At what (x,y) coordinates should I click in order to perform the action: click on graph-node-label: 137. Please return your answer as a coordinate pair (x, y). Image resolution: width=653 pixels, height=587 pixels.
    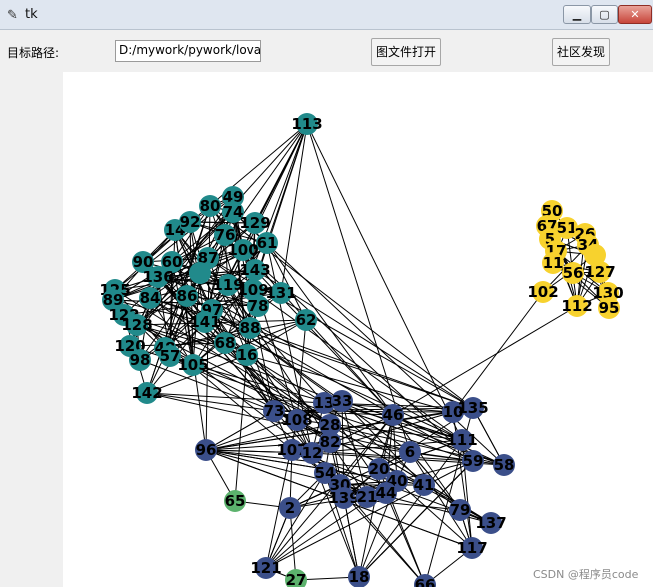
    Looking at the image, I should click on (490, 523).